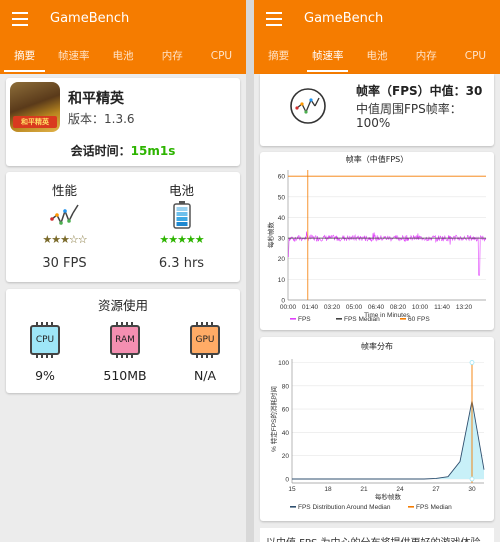  What do you see at coordinates (376, 307) in the screenshot?
I see `x-tick-label: 06:40` at bounding box center [376, 307].